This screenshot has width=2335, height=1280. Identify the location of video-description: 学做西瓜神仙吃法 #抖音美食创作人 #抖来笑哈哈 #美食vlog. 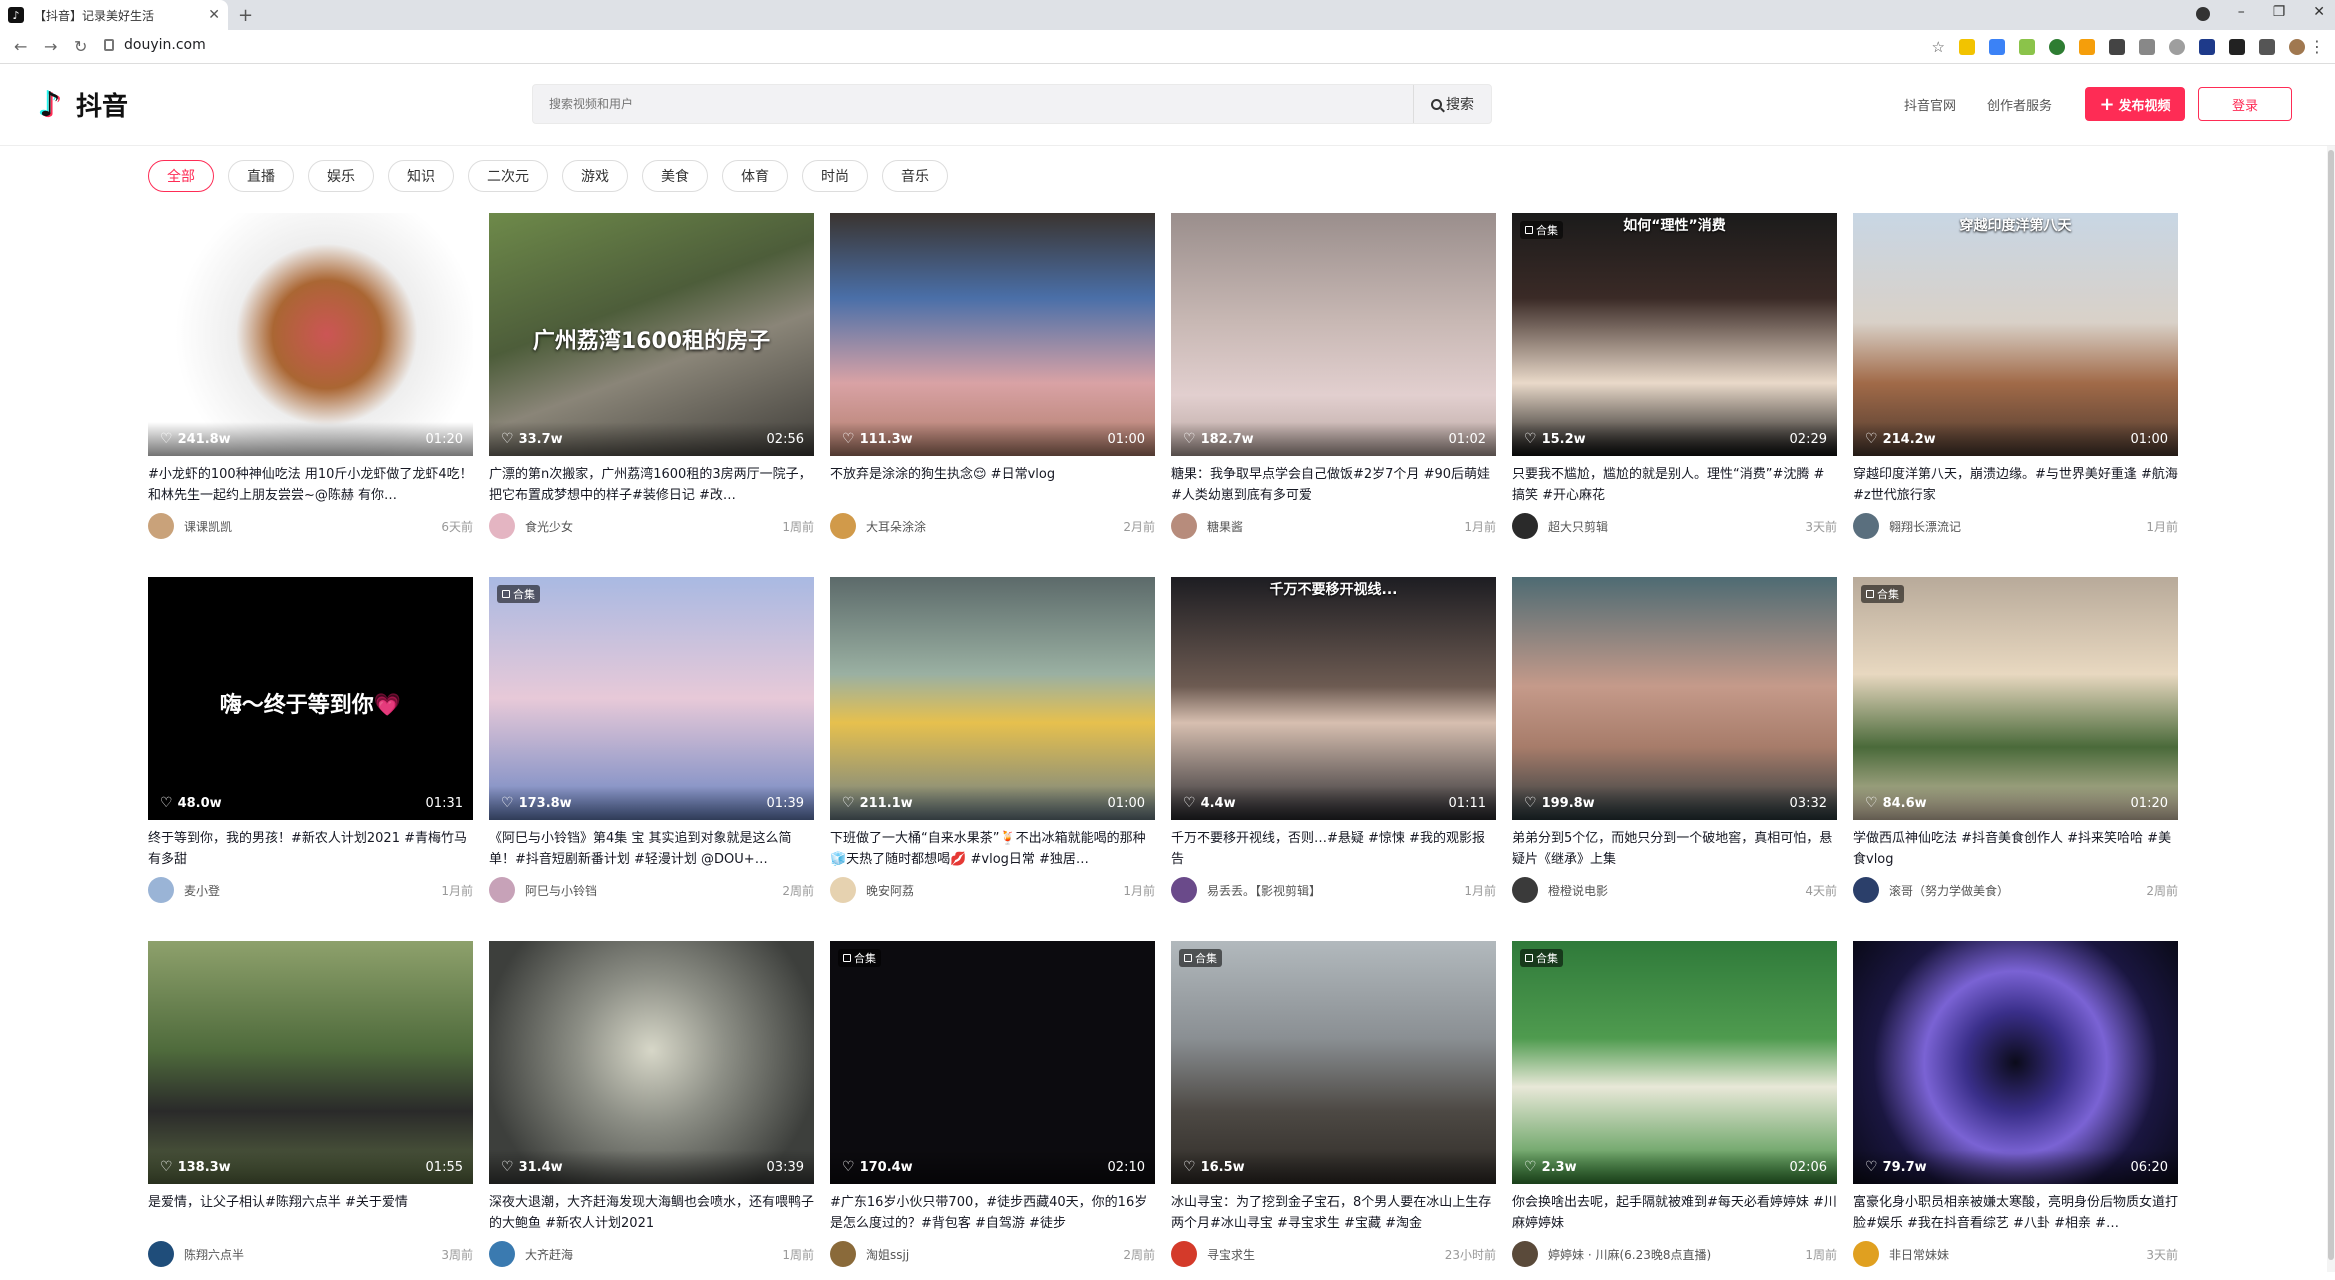
(2015, 849).